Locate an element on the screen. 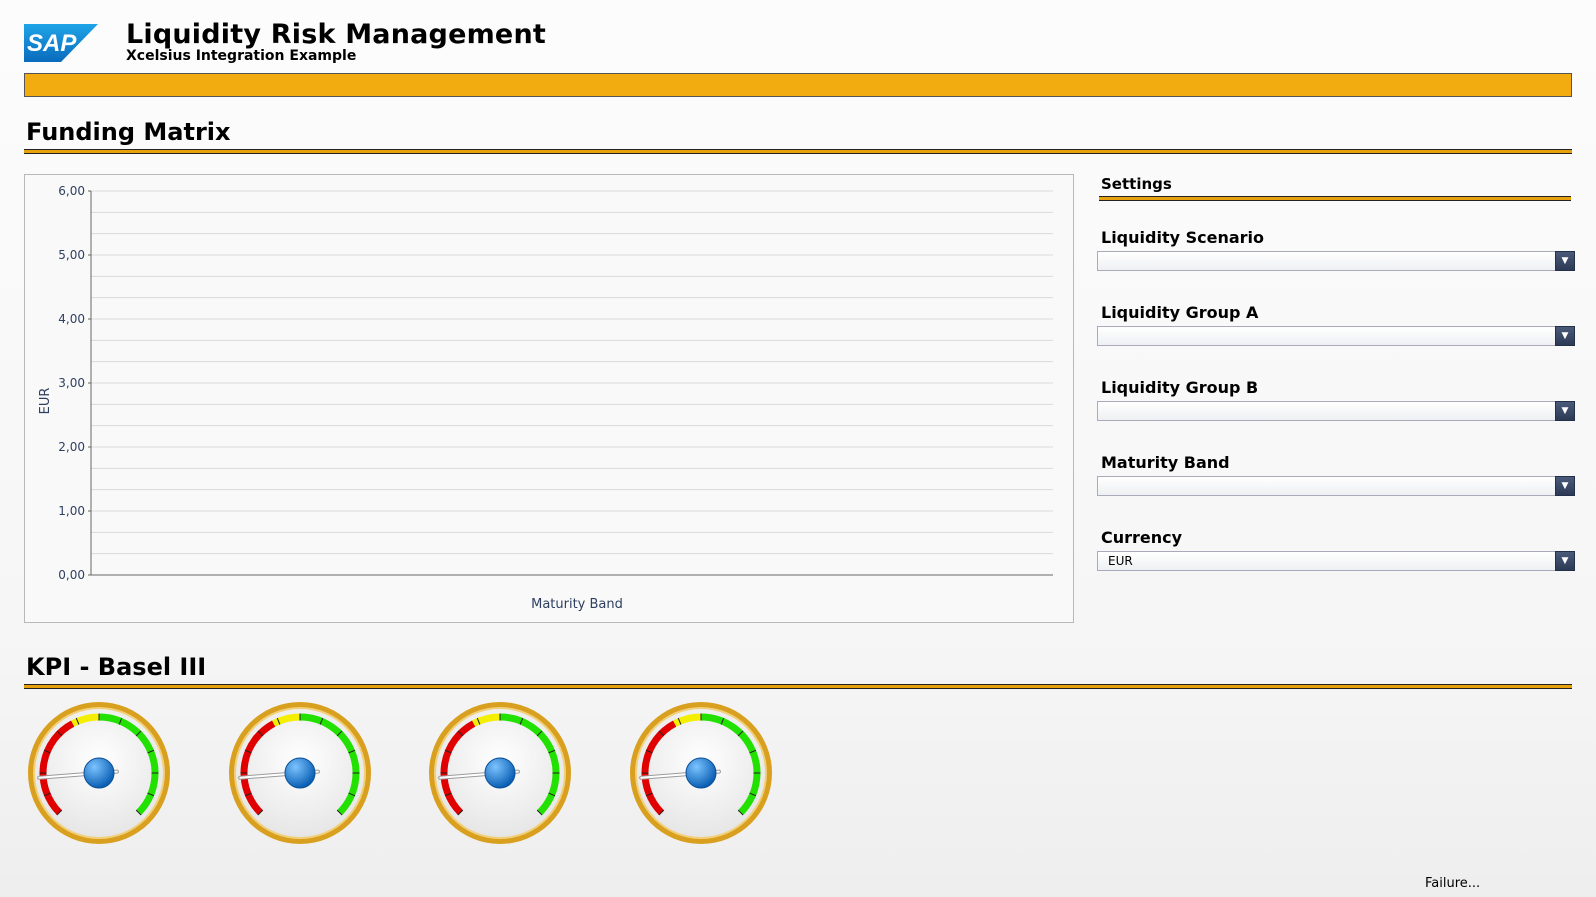 The width and height of the screenshot is (1596, 897). currency-label: Currency is located at coordinates (1142, 537).